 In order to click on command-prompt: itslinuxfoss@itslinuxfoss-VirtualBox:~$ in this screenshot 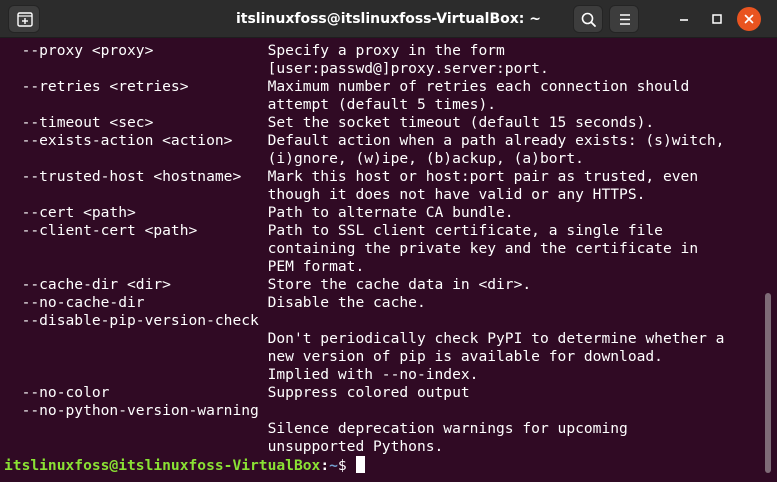, I will do `click(184, 465)`.